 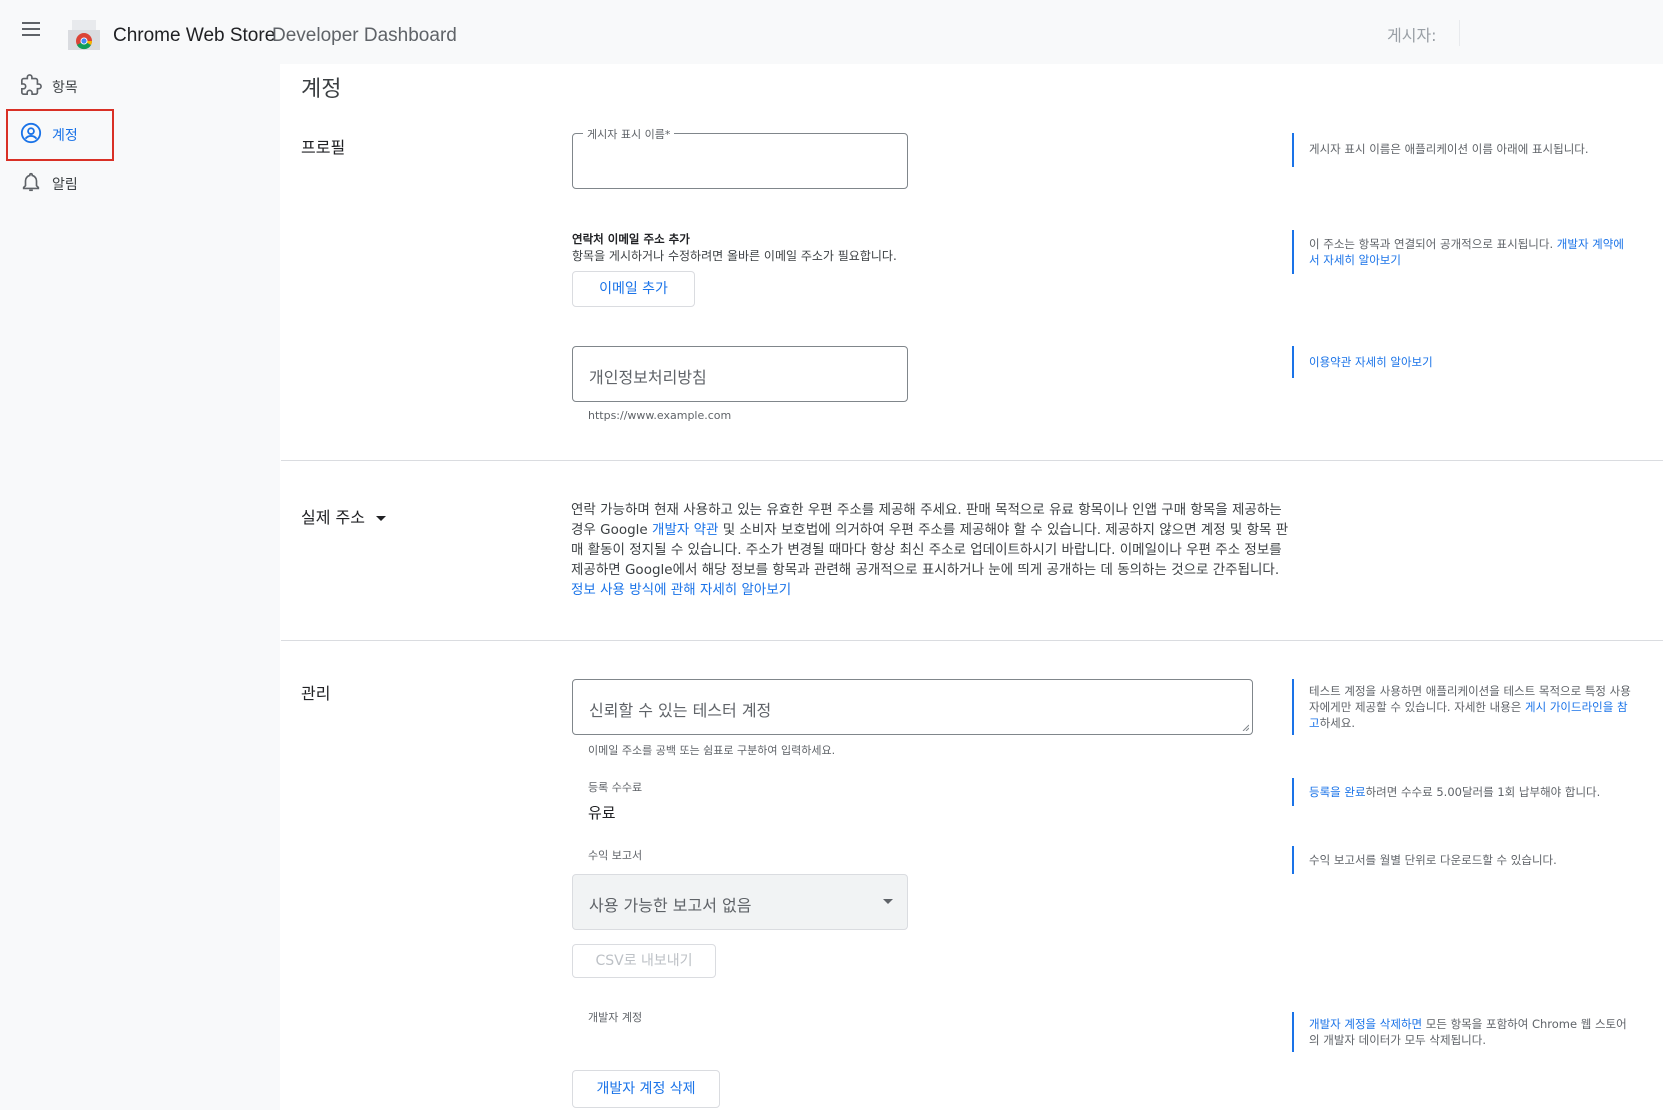 I want to click on active-item-highlight, so click(x=60, y=135).